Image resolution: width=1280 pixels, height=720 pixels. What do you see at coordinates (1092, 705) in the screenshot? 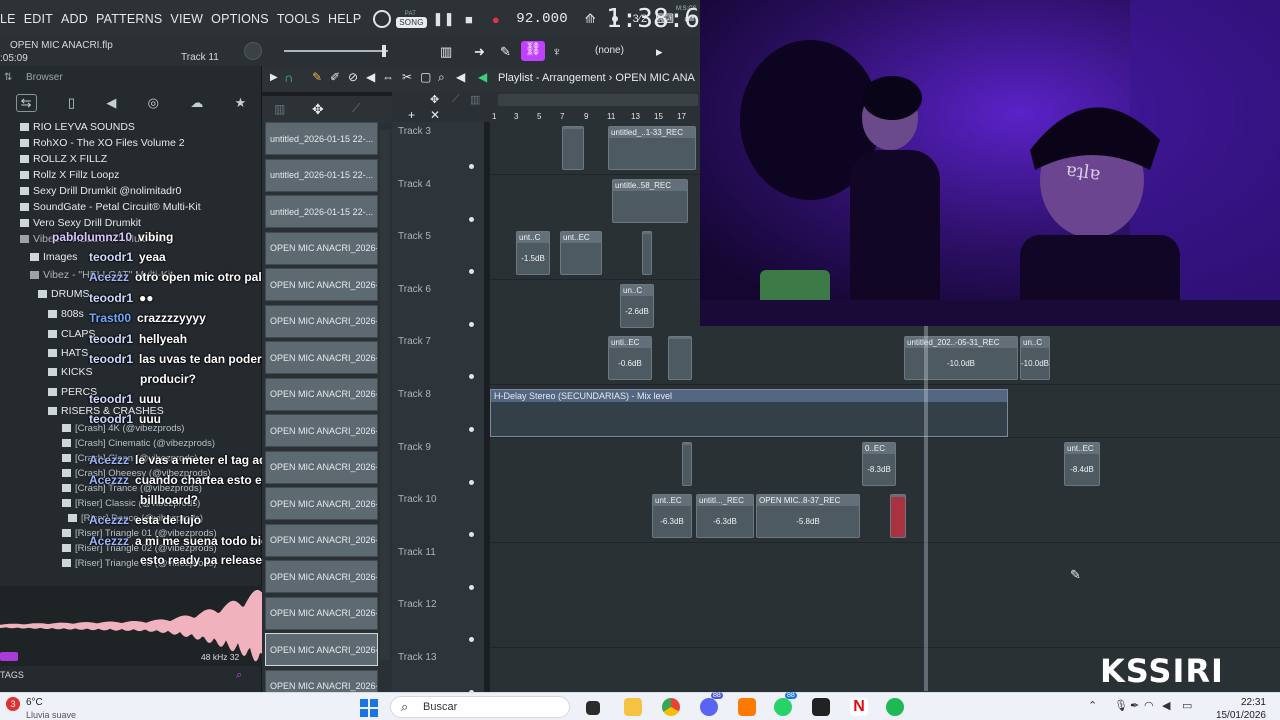
I see `tray-chevron-icon: ⌃` at bounding box center [1092, 705].